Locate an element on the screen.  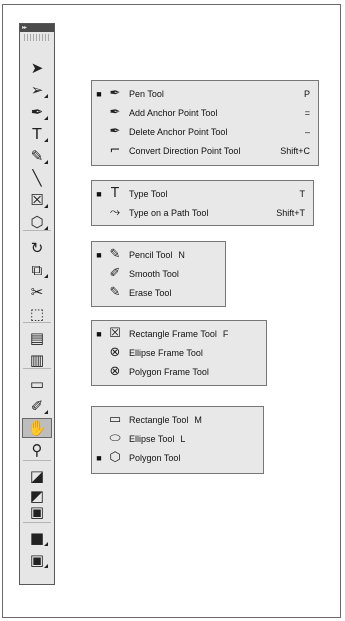
normal-view-button: ■ is located at coordinates (37, 538).